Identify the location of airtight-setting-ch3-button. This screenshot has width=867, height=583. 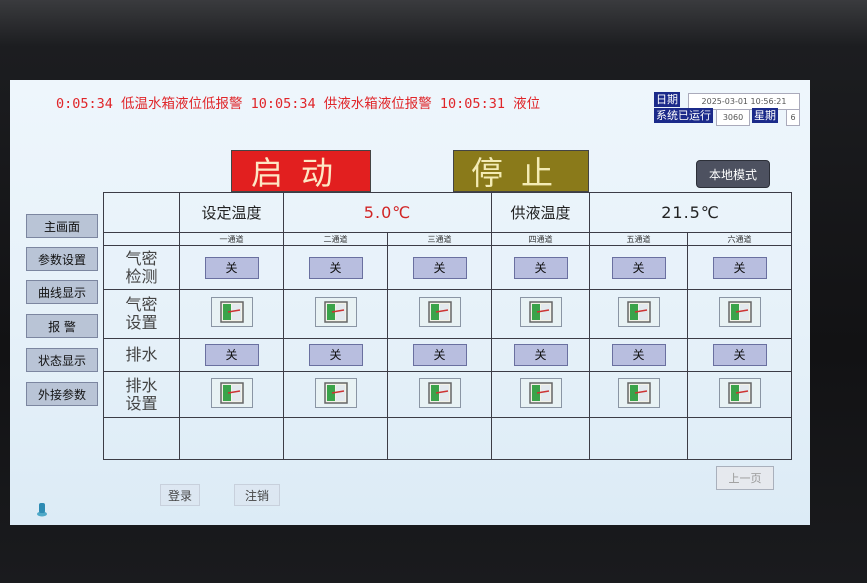
(439, 311).